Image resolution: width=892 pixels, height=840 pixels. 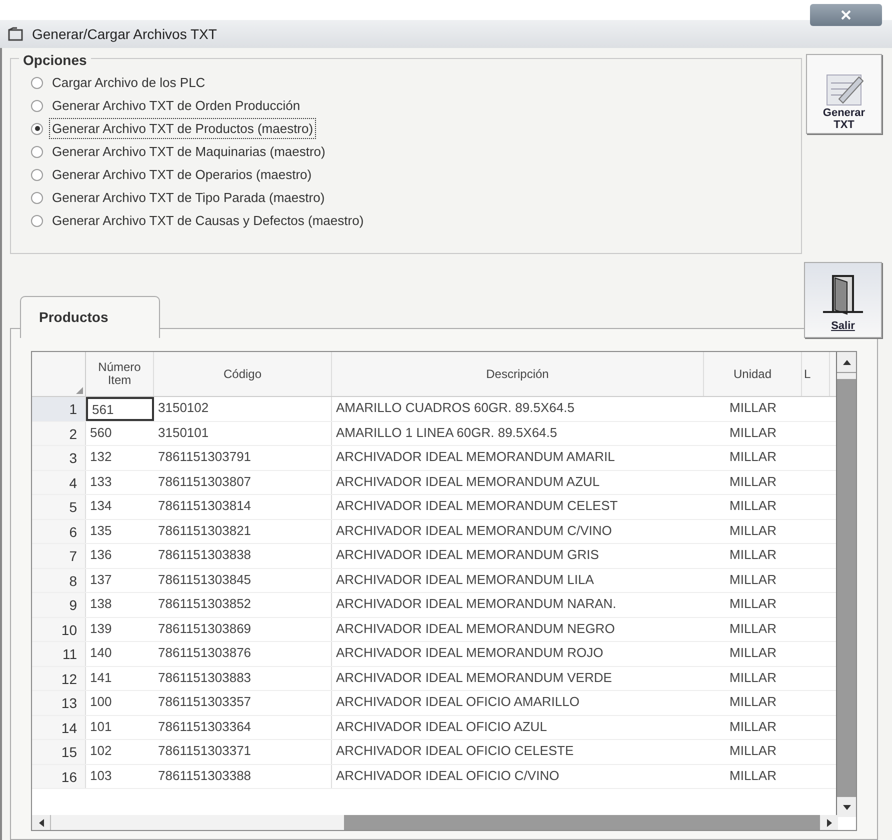 What do you see at coordinates (101, 481) in the screenshot?
I see `table-cell-text: 133` at bounding box center [101, 481].